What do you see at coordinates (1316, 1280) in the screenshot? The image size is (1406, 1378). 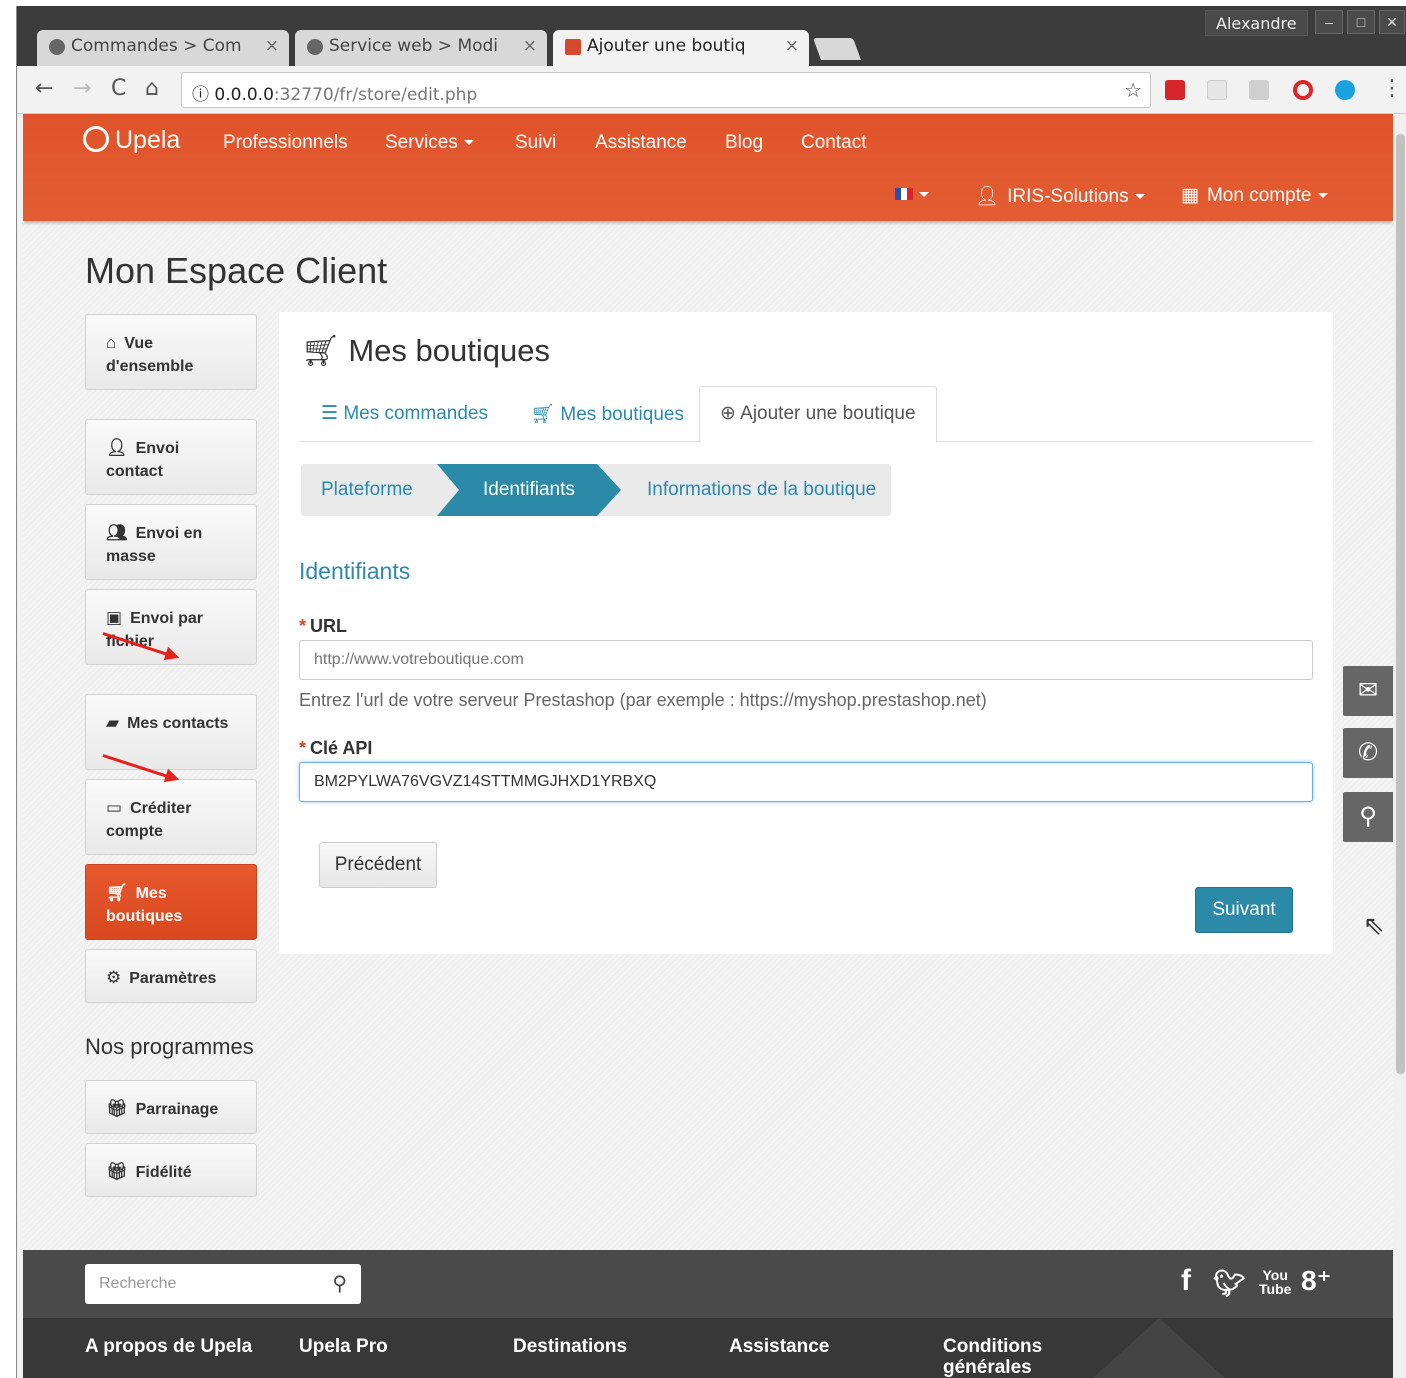 I see `google-plus-icon: 8⁺` at bounding box center [1316, 1280].